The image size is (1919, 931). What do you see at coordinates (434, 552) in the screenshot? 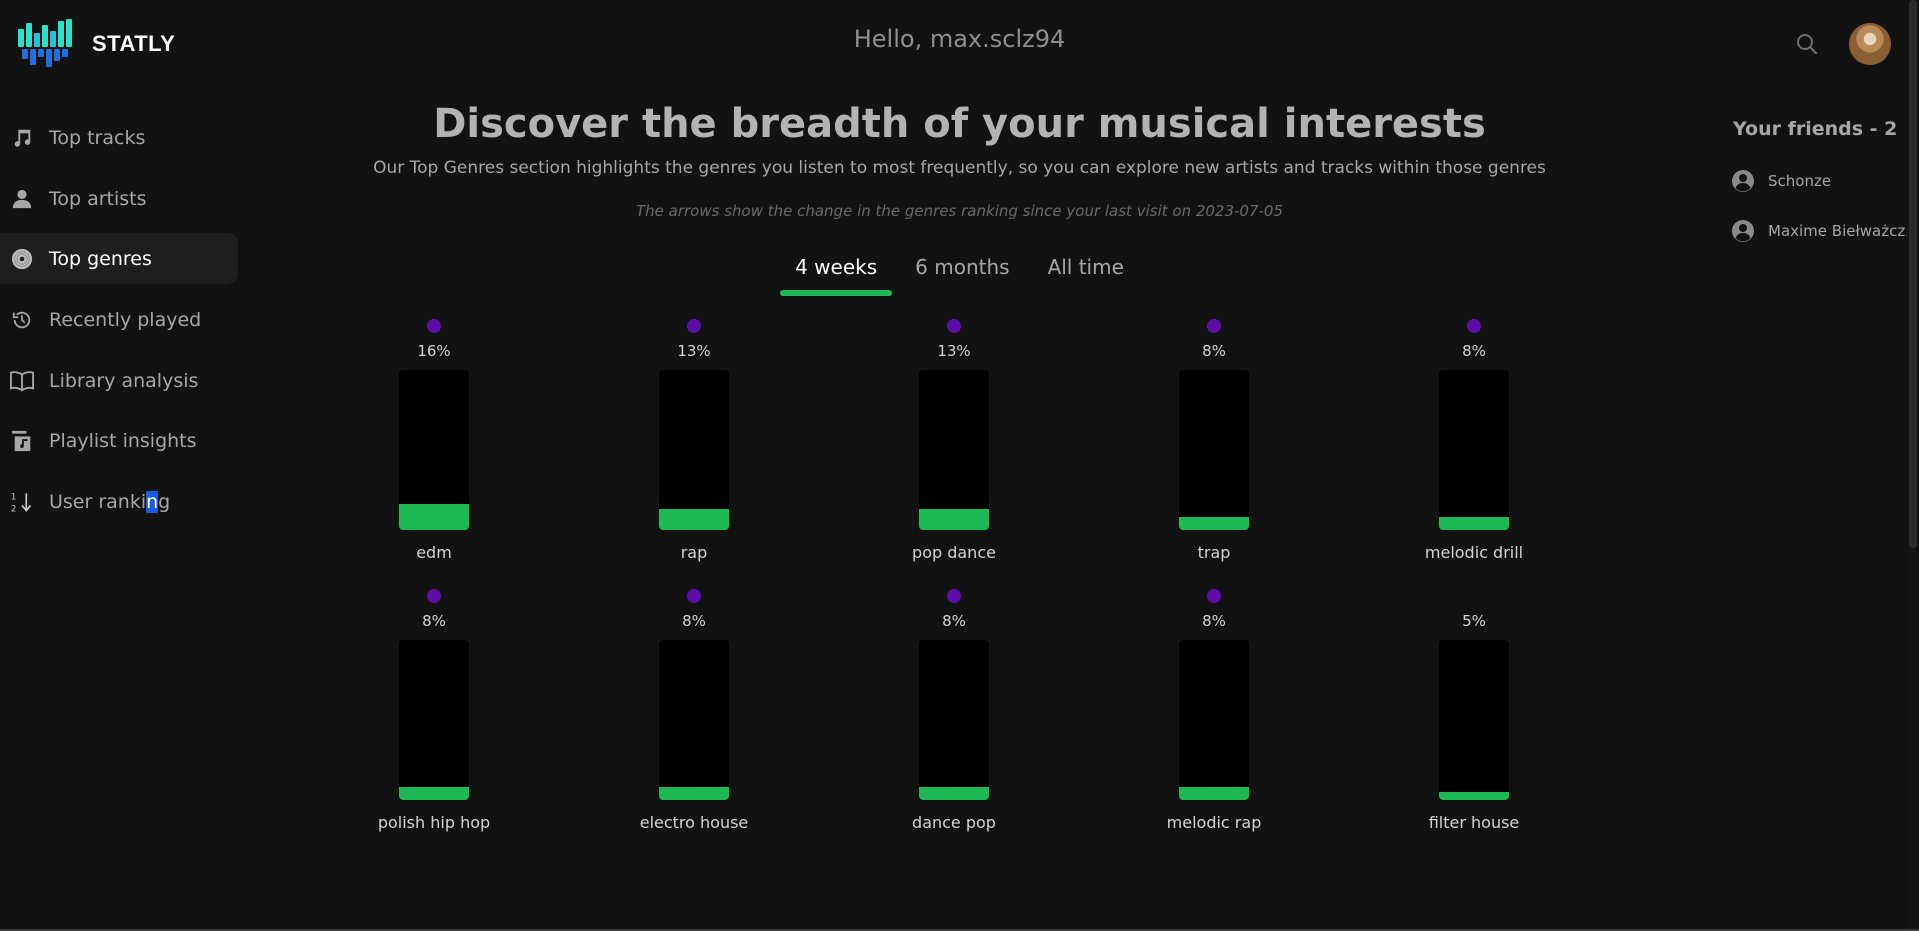
I see `genre-name: edm` at bounding box center [434, 552].